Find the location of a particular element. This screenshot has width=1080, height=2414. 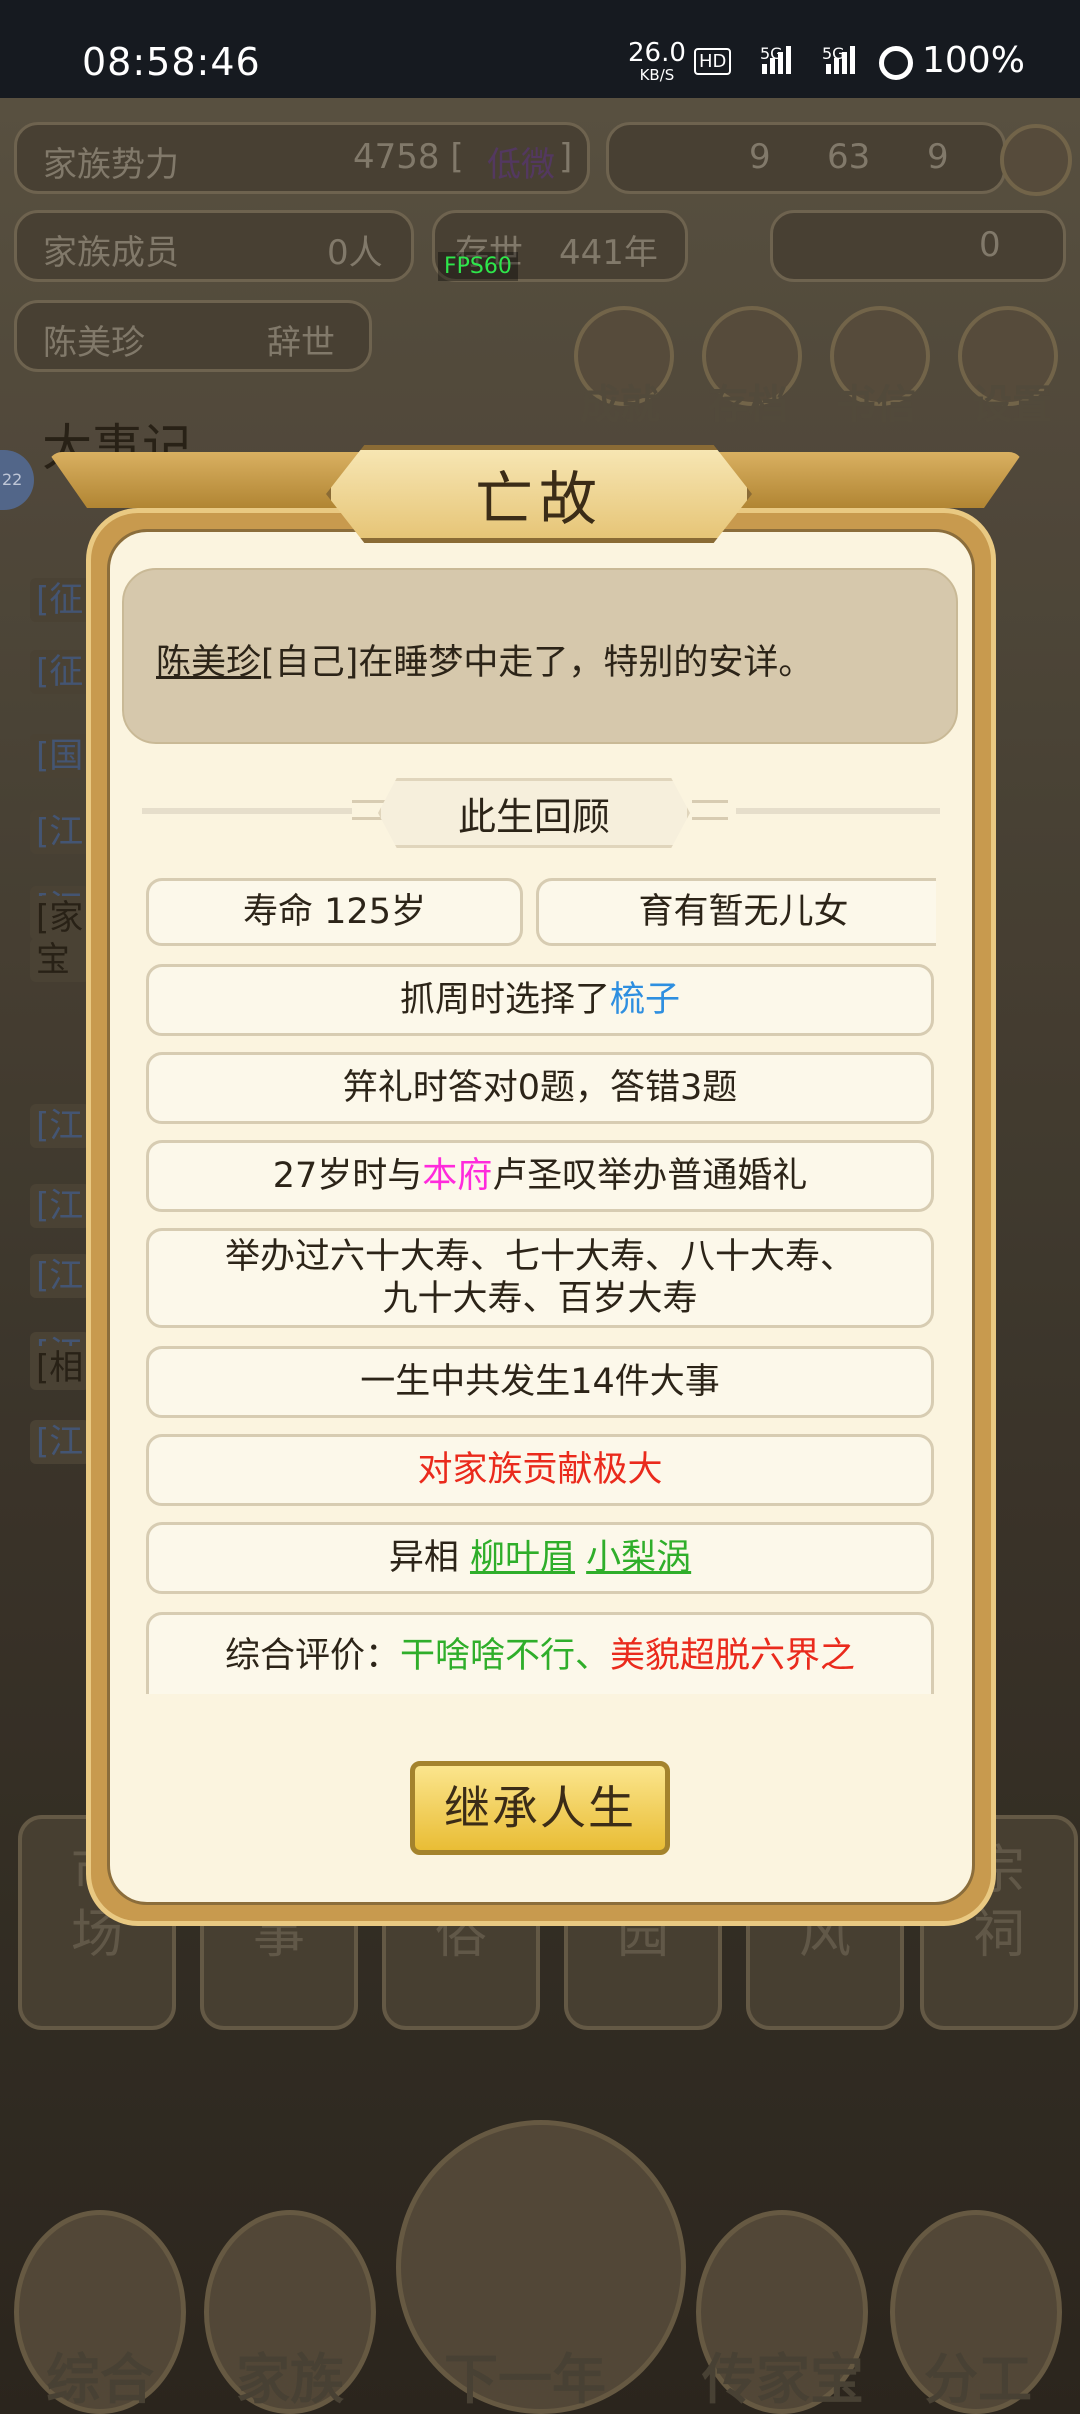

marriage-item: 27岁时与 本府 卢圣叹举办普通婚礼 is located at coordinates (540, 1176).